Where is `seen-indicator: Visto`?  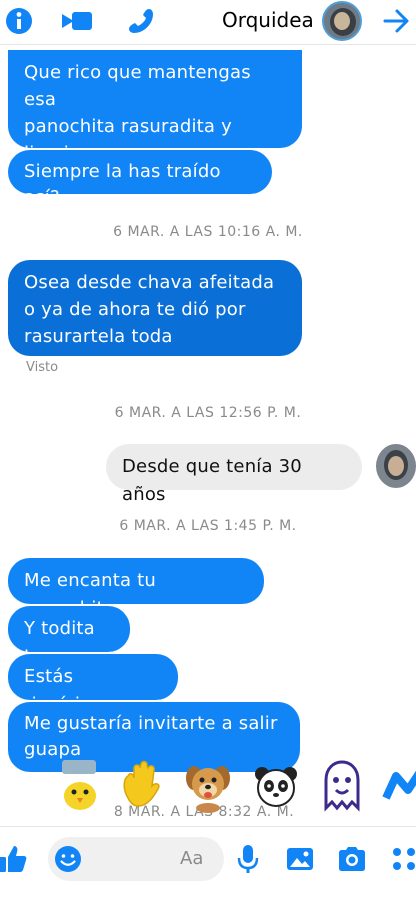 seen-indicator: Visto is located at coordinates (42, 367).